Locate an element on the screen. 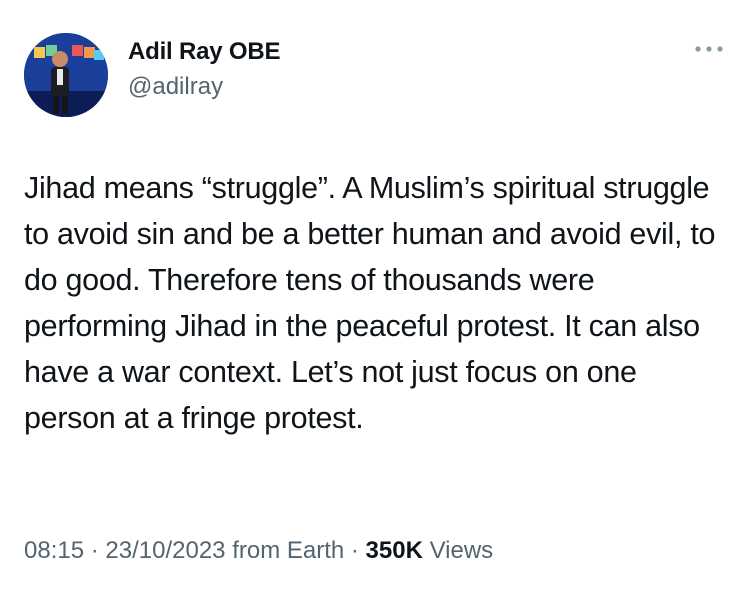 The height and width of the screenshot is (593, 750). avatar-image is located at coordinates (66, 75).